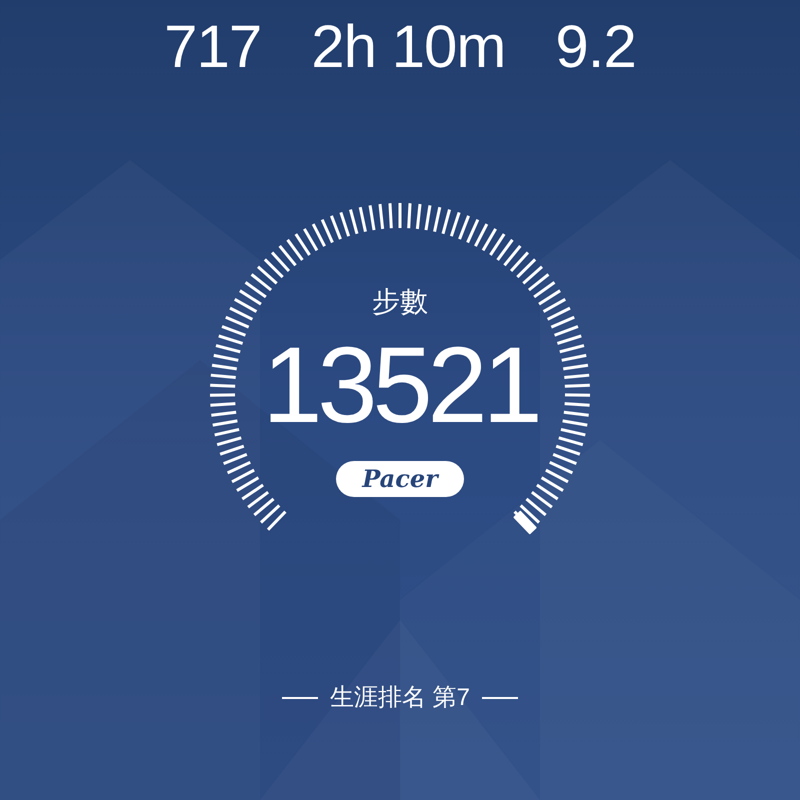 This screenshot has width=800, height=800. What do you see at coordinates (213, 47) in the screenshot?
I see `stat-value: 717` at bounding box center [213, 47].